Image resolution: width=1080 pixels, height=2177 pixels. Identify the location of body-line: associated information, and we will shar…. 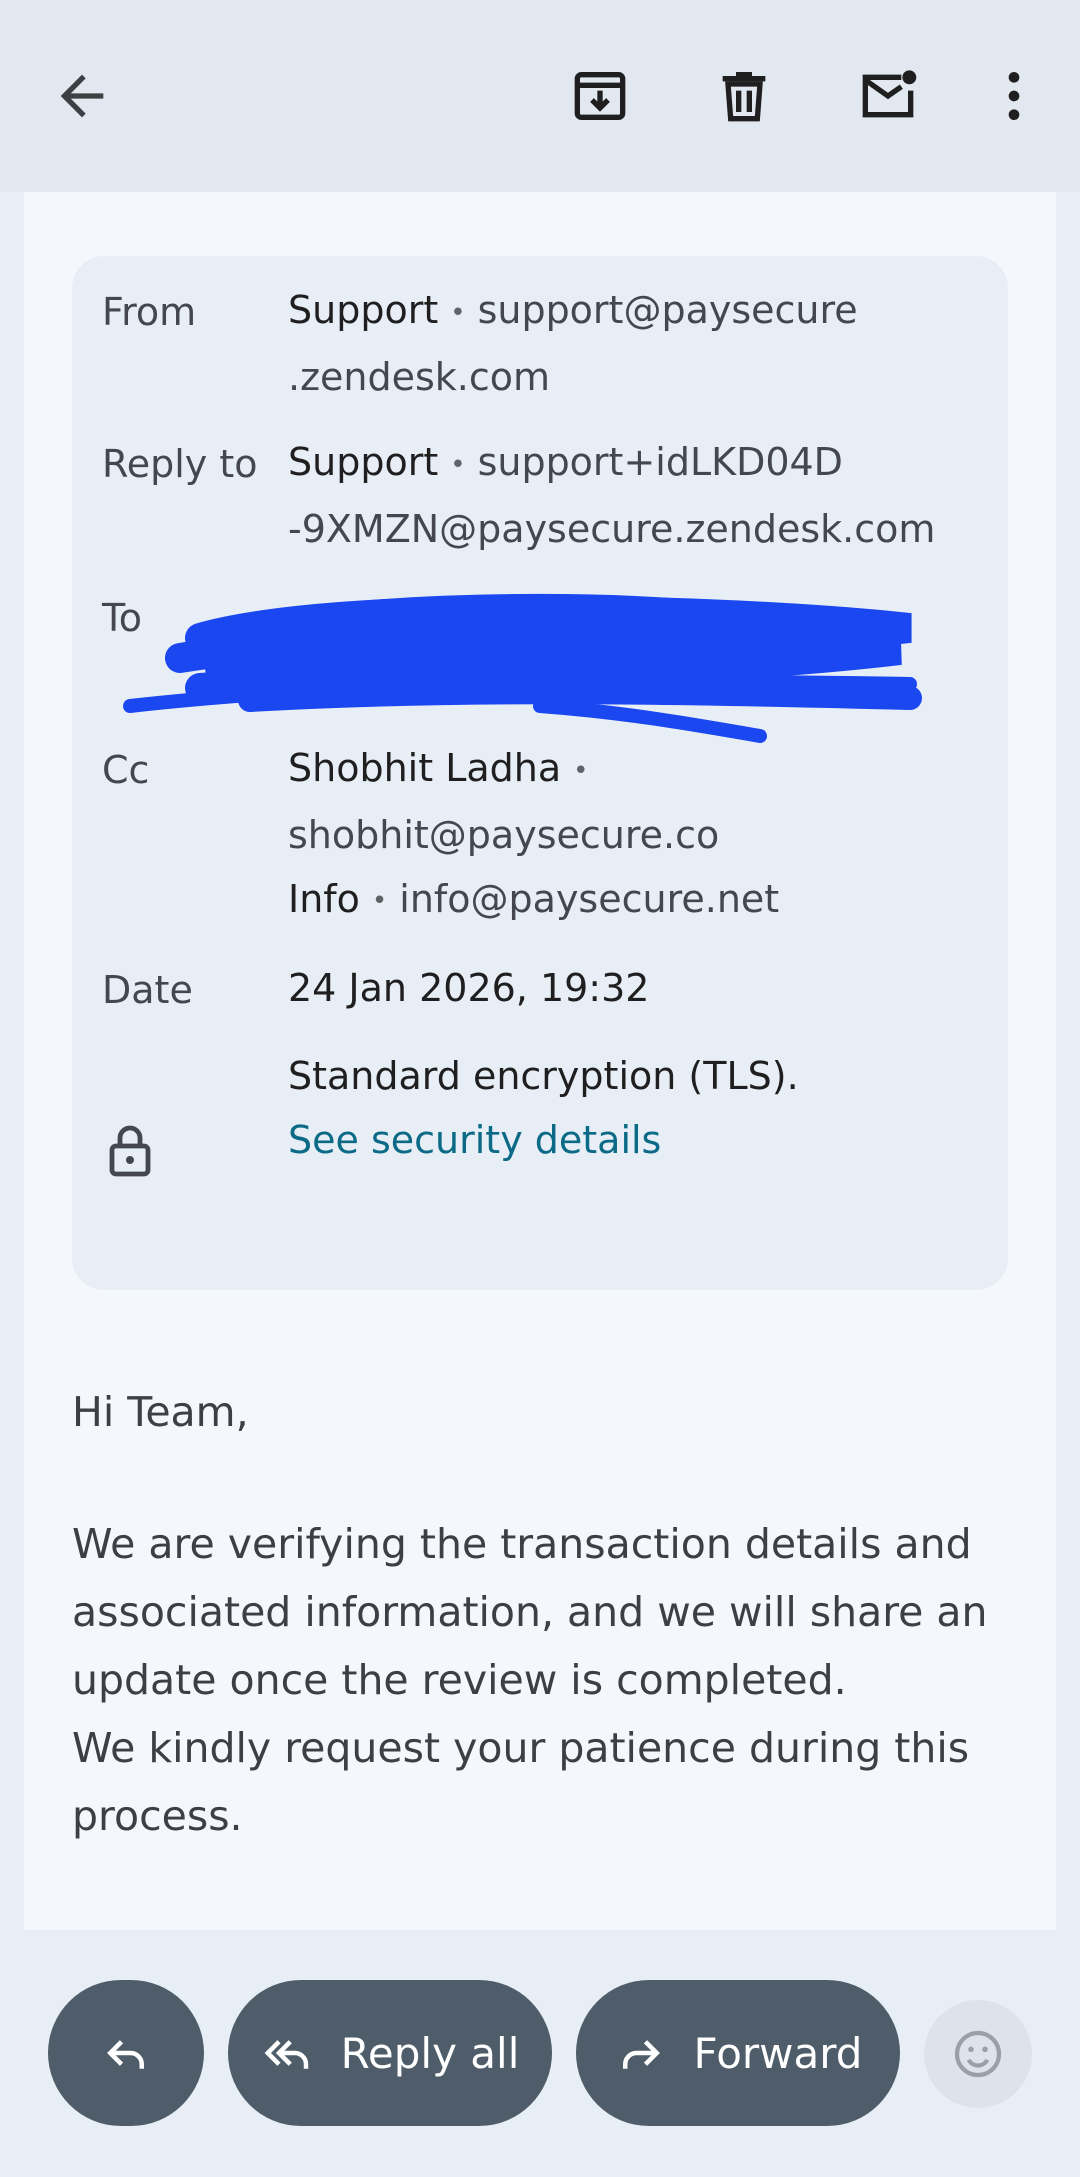
(530, 1612).